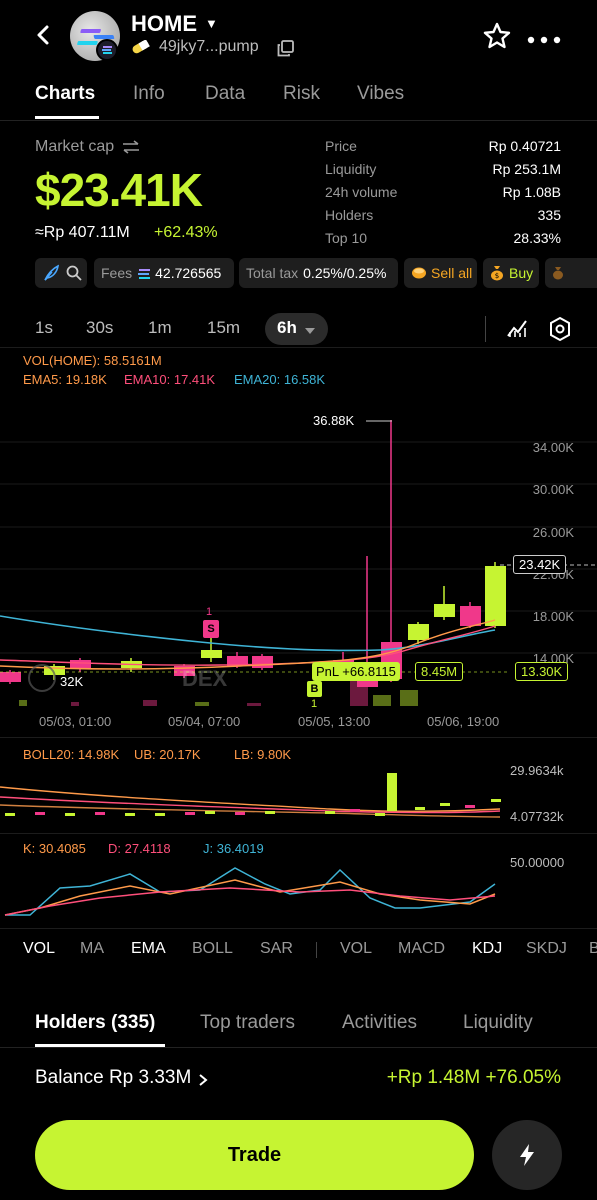  I want to click on interval-separator, so click(485, 329).